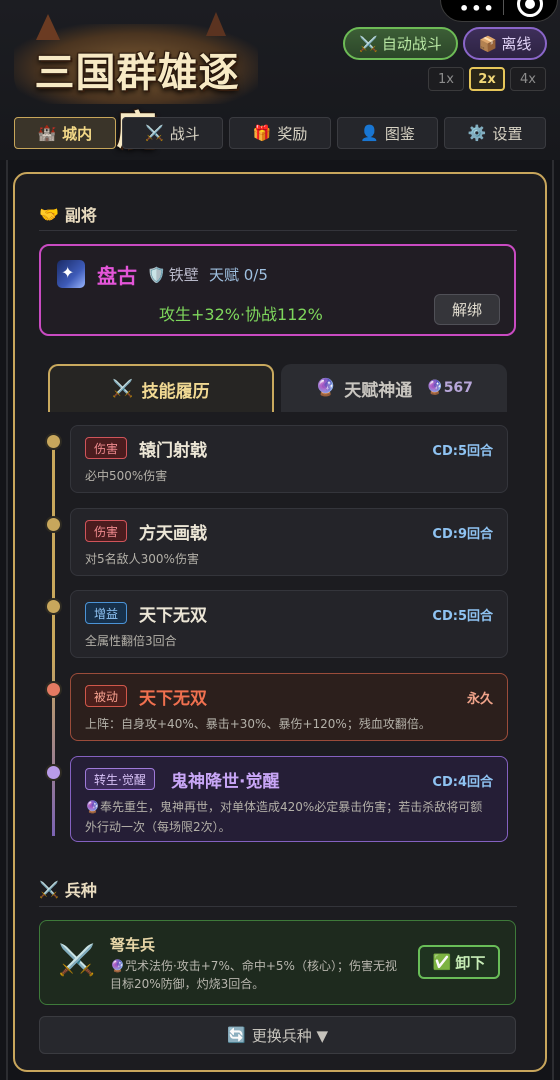  I want to click on skill-duration: 永久, so click(479, 699).